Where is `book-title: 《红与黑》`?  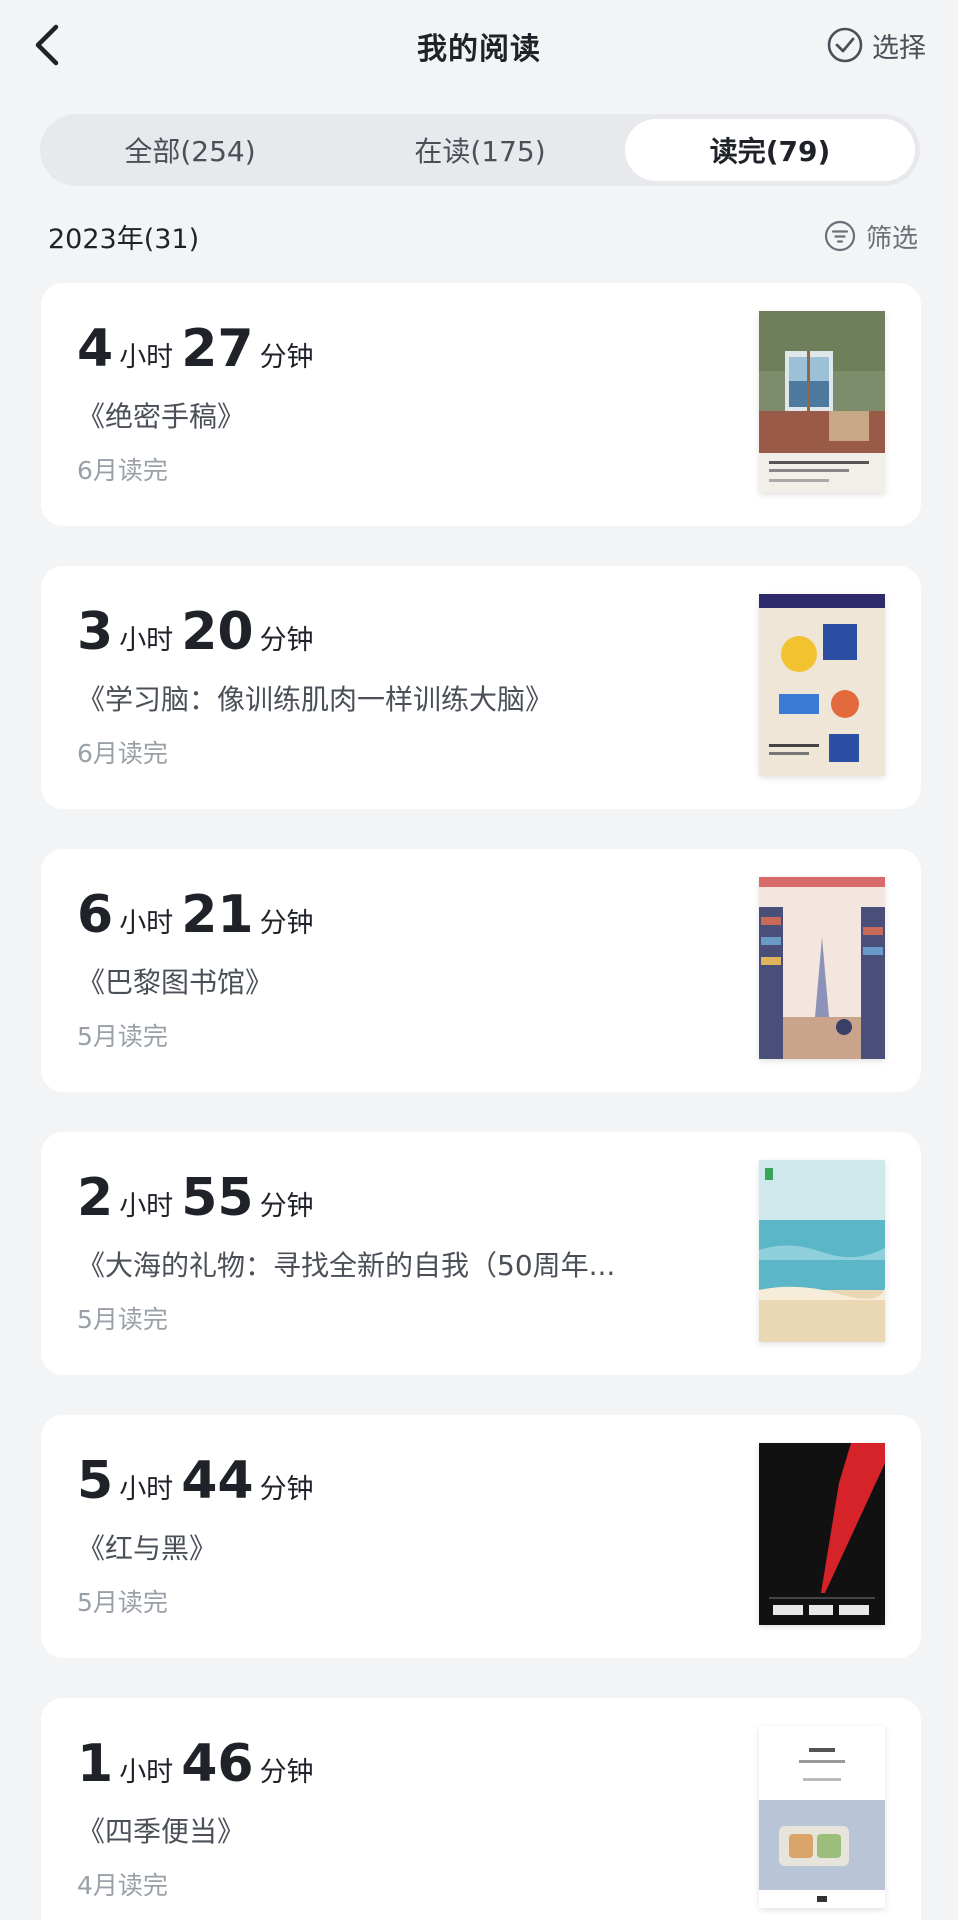
book-title: 《红与黑》 is located at coordinates (147, 1548).